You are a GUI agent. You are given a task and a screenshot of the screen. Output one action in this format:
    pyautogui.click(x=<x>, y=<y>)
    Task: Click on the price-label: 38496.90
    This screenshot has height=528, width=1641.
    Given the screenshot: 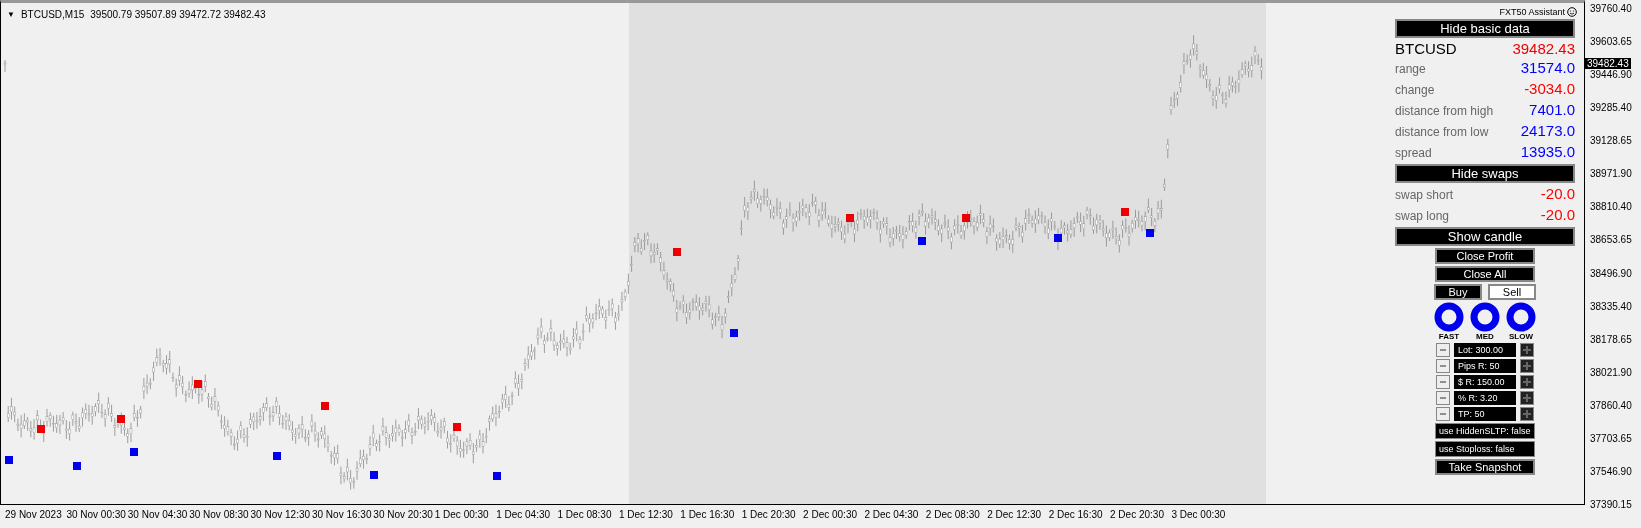 What is the action you would take?
    pyautogui.click(x=1611, y=273)
    